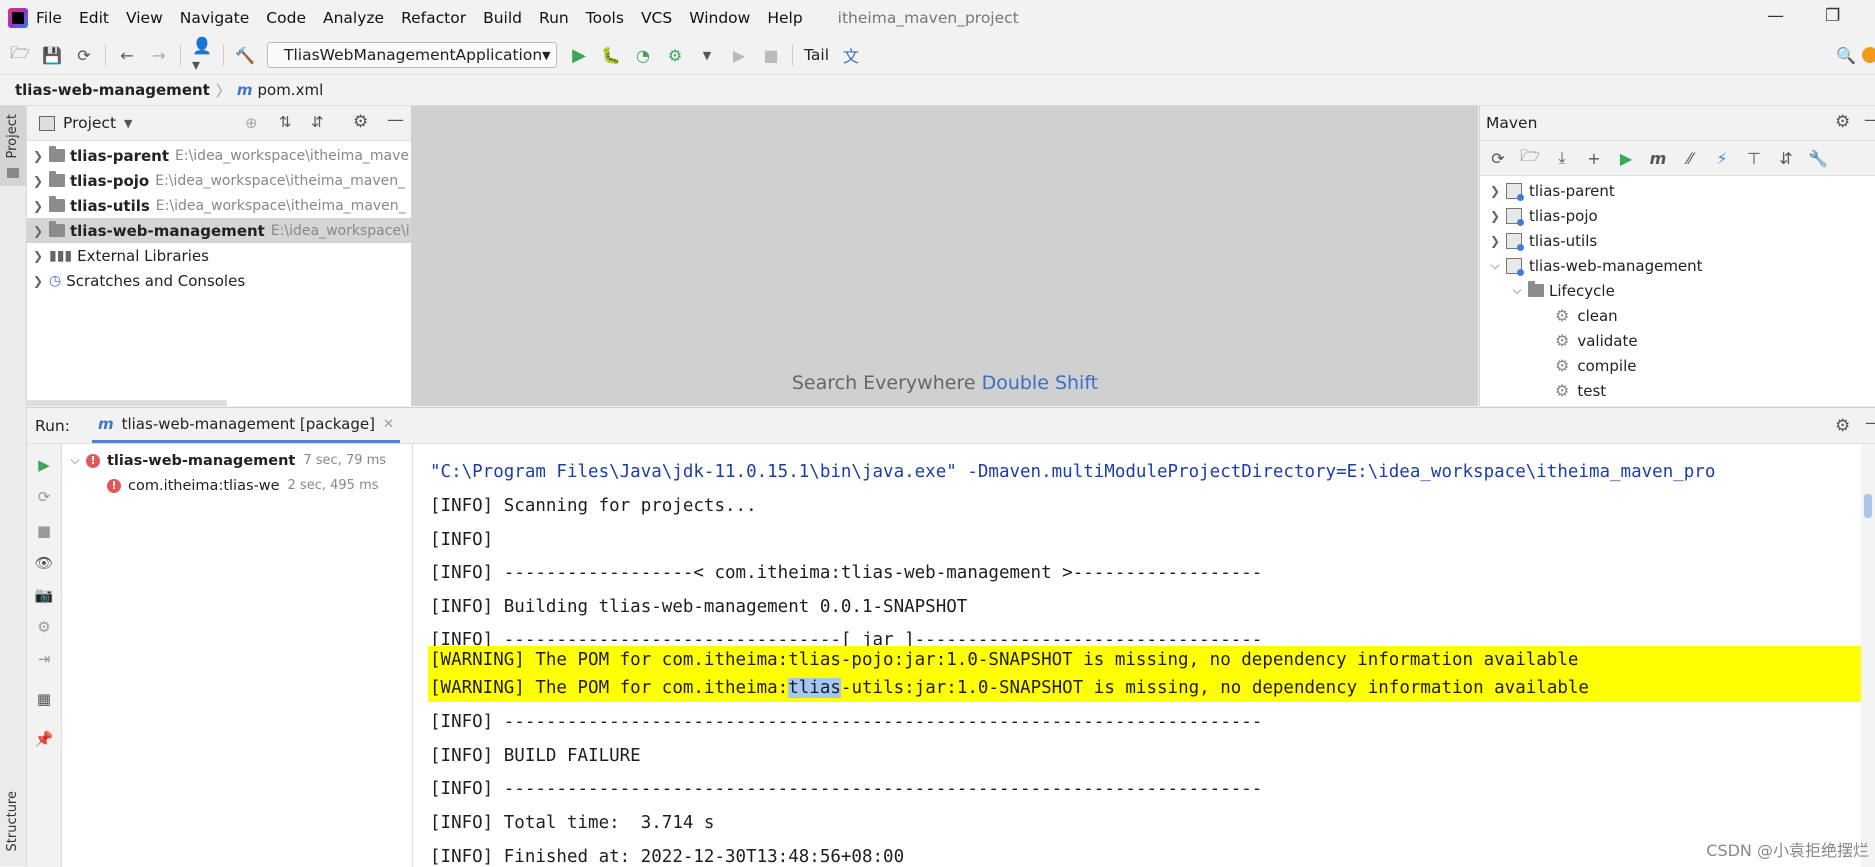 Image resolution: width=1875 pixels, height=867 pixels. What do you see at coordinates (112, 90) in the screenshot?
I see `breadcrumb-module: tlias-web-management` at bounding box center [112, 90].